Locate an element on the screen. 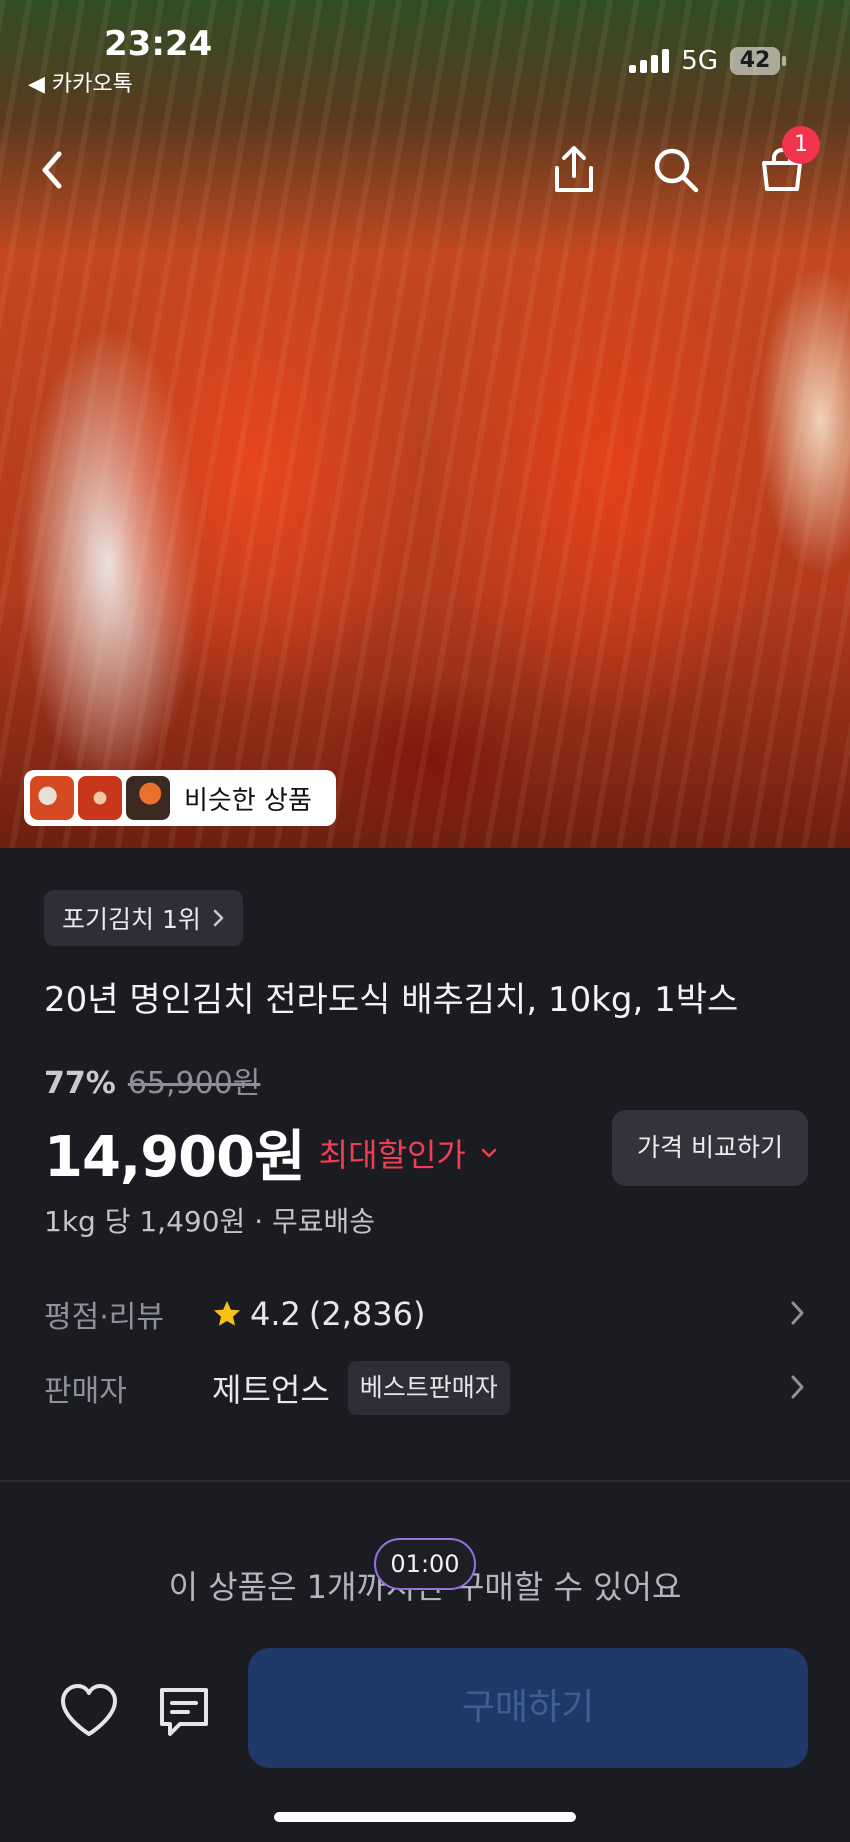 This screenshot has height=1842, width=850. search-icon is located at coordinates (676, 170).